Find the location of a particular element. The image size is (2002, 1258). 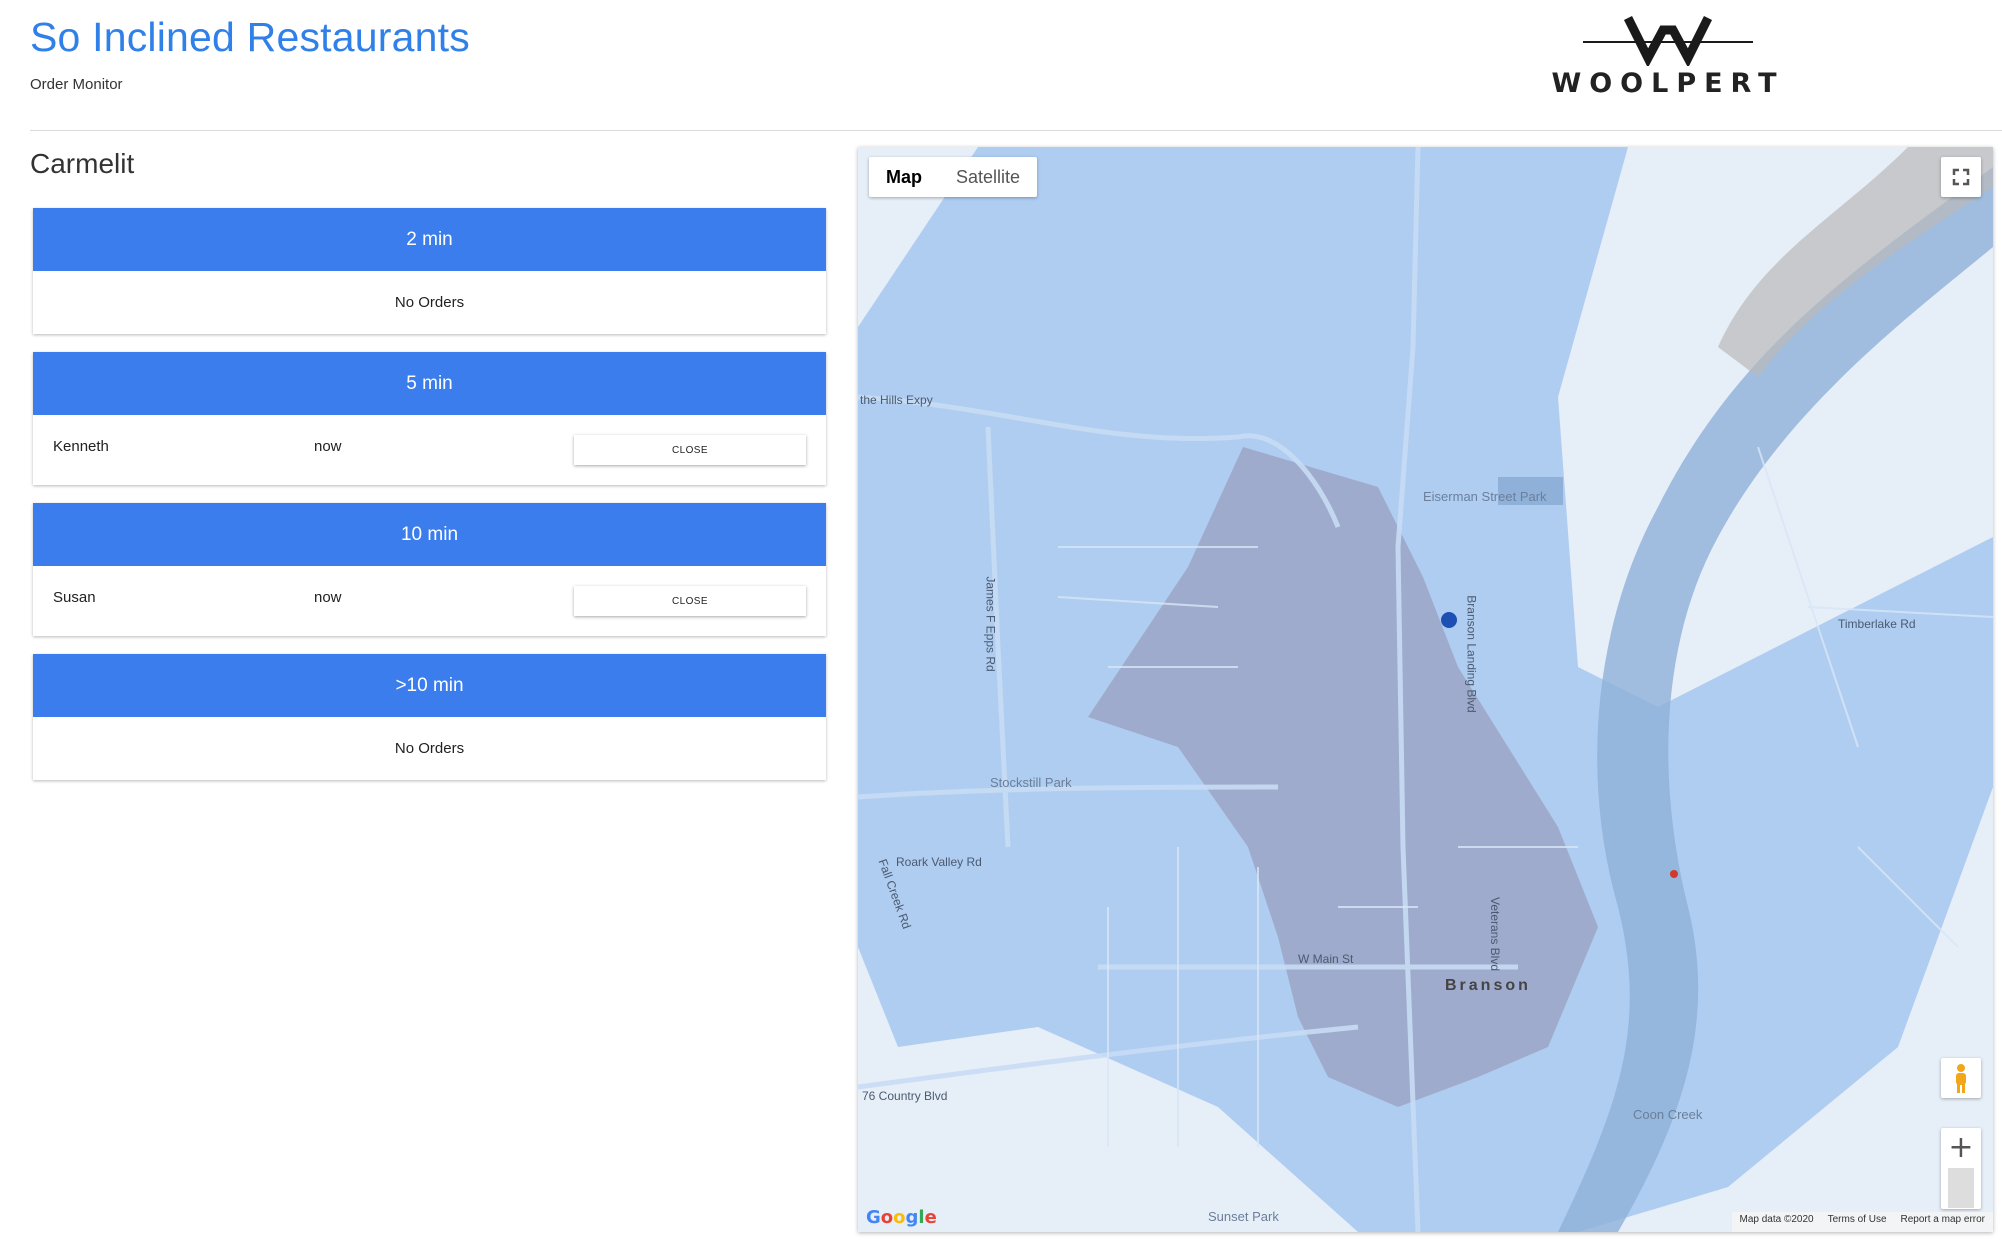

zoom-in-button: + is located at coordinates (1961, 1148).